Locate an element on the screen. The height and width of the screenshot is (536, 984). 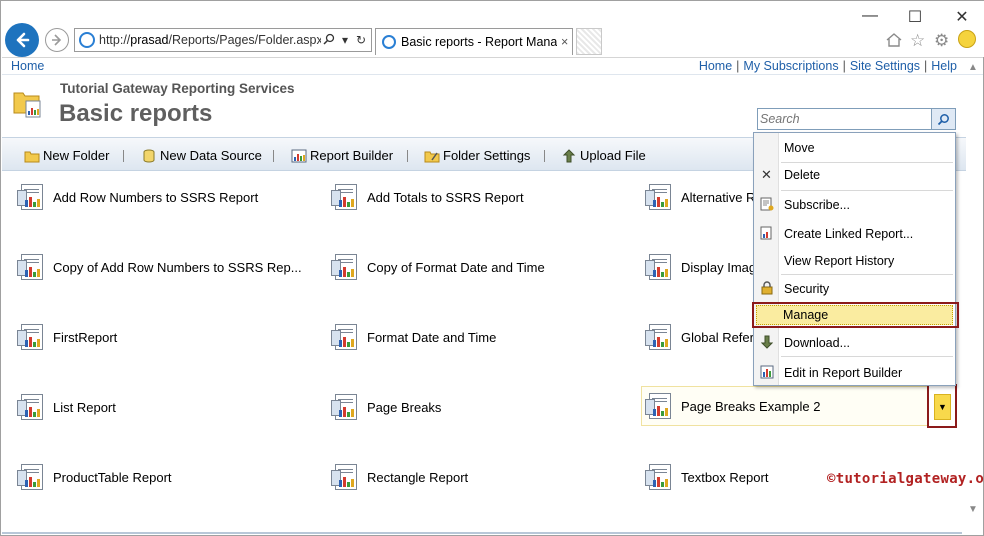
favorites-star-icon: ☆ is located at coordinates (917, 41).